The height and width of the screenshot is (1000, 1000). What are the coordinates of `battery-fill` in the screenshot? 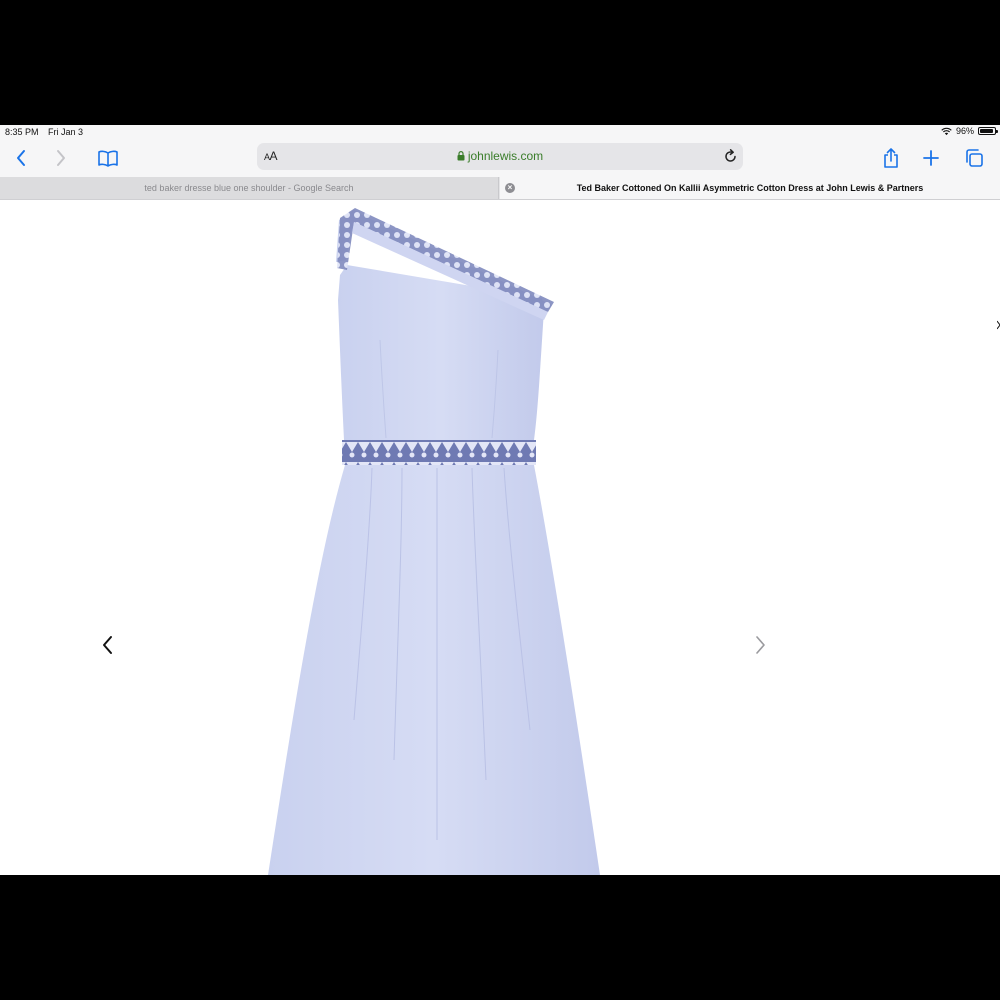 It's located at (987, 131).